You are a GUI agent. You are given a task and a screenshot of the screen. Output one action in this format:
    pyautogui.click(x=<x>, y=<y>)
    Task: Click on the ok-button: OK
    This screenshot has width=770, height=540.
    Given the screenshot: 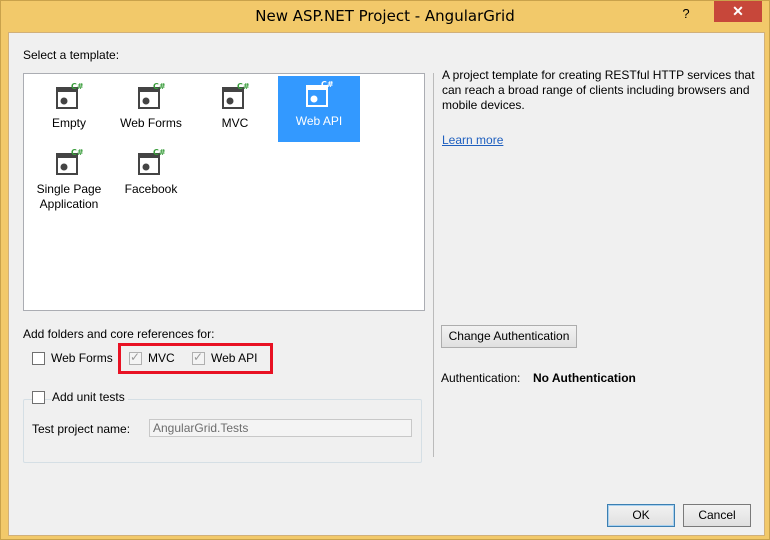 What is the action you would take?
    pyautogui.click(x=641, y=515)
    